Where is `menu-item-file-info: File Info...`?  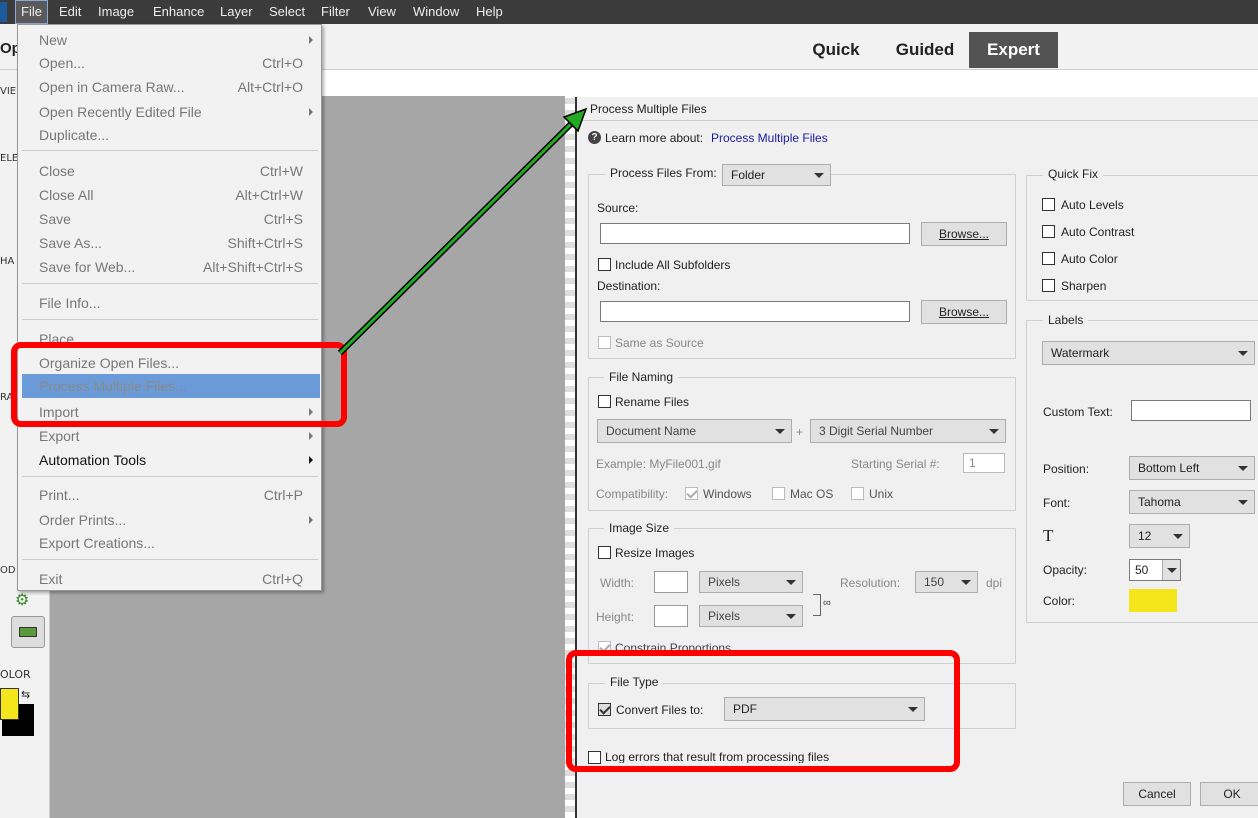
menu-item-file-info: File Info... is located at coordinates (169, 303).